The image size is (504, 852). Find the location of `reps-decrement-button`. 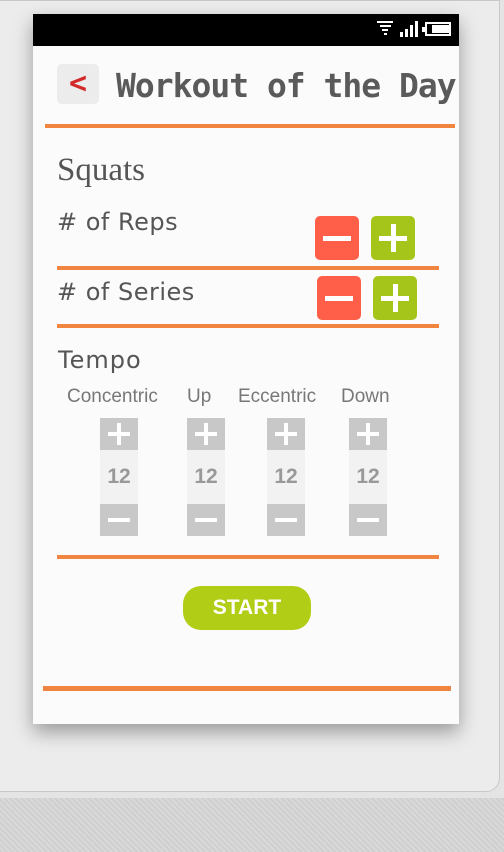

reps-decrement-button is located at coordinates (337, 238).